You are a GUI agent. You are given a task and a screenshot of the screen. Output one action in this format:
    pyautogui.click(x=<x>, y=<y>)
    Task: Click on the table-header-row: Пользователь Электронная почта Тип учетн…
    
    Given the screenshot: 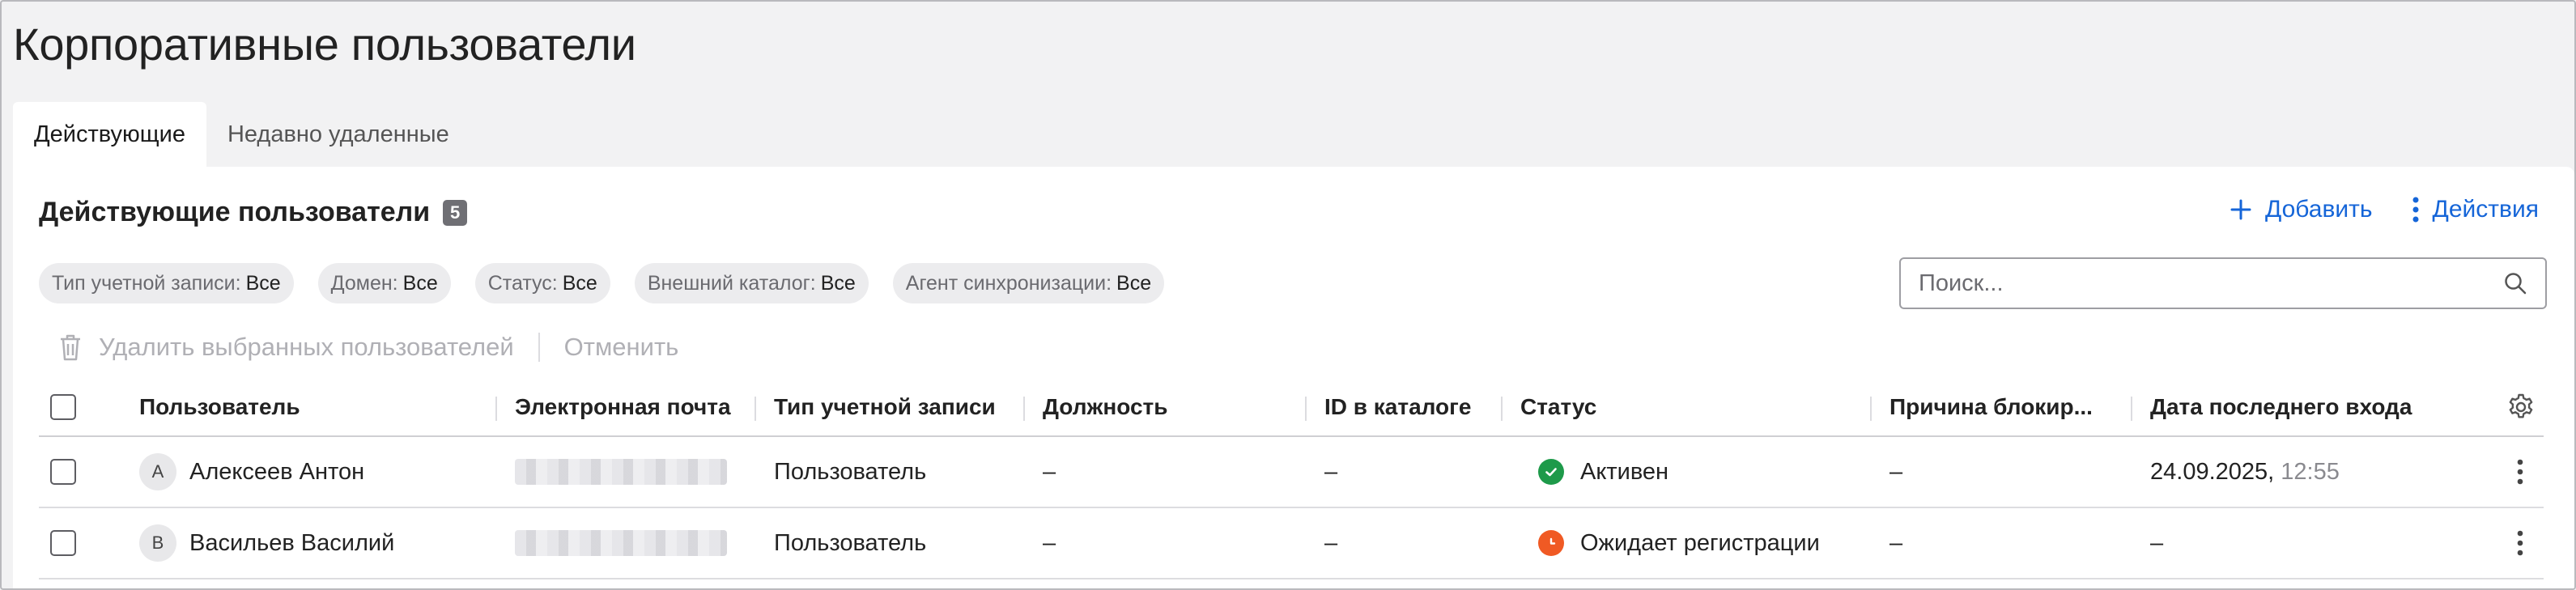 What is the action you would take?
    pyautogui.click(x=1292, y=408)
    